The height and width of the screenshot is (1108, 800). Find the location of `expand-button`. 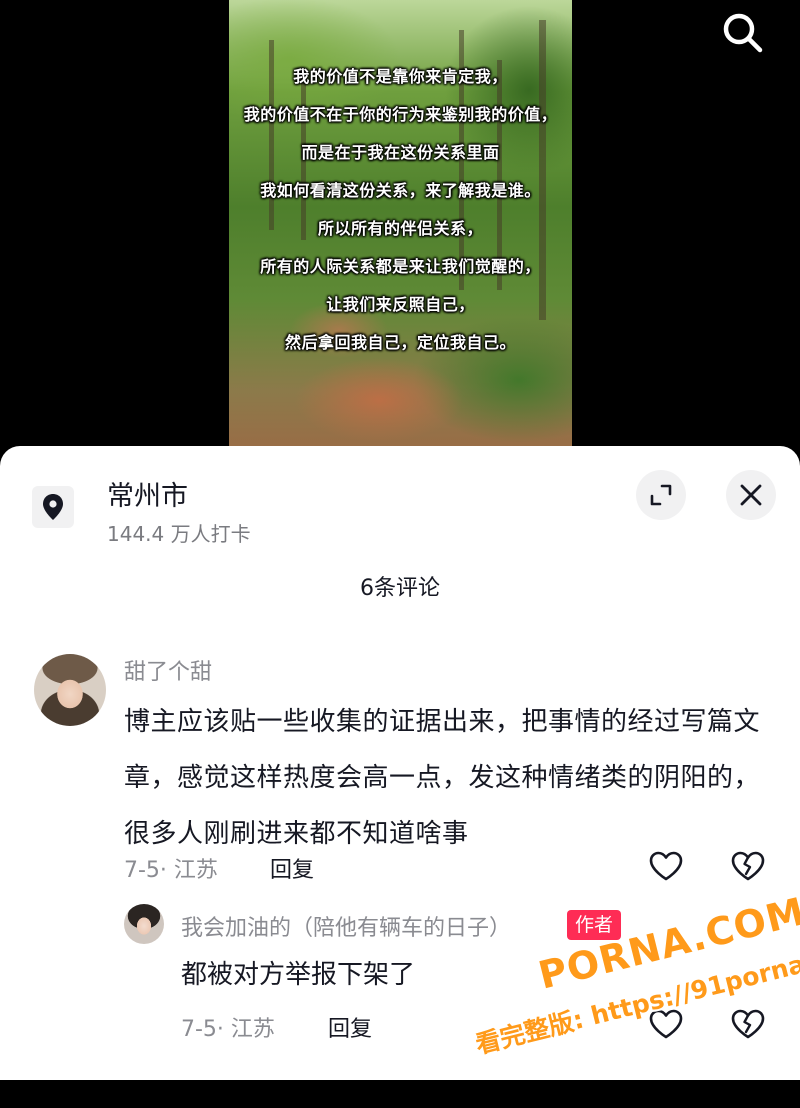

expand-button is located at coordinates (661, 495).